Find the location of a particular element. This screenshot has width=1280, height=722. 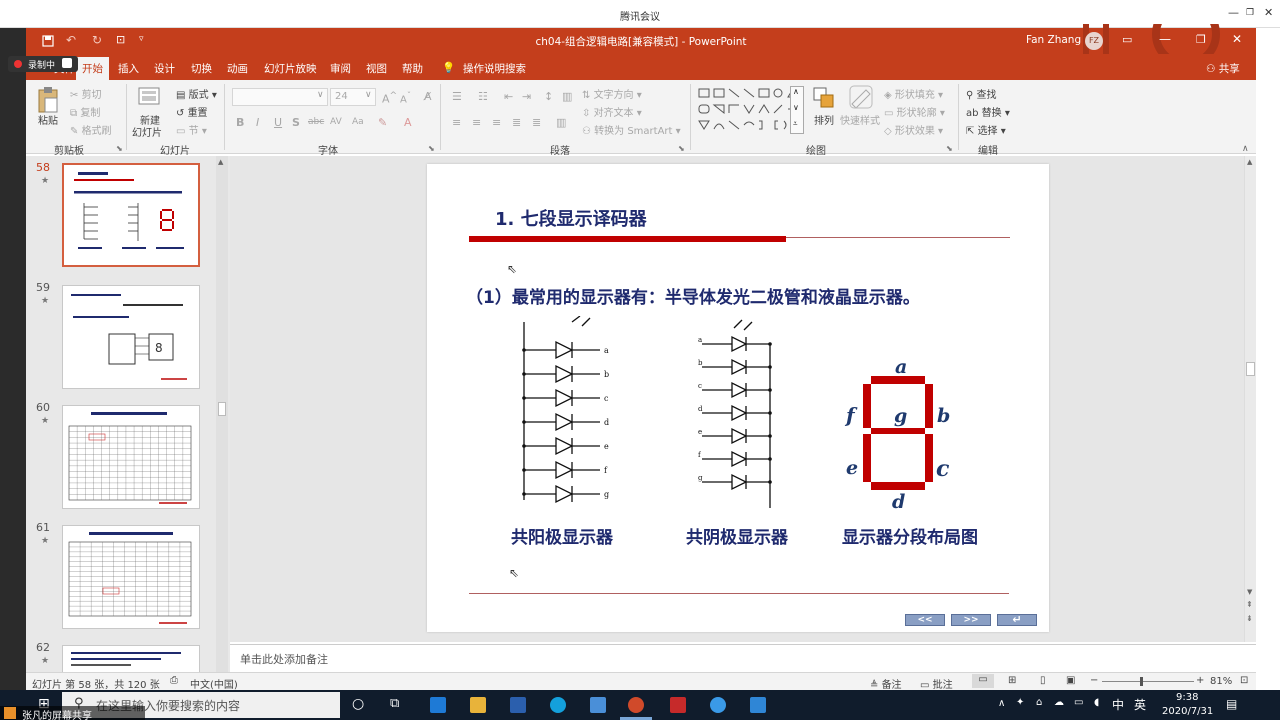

section-button: ▭ 节 ▾ is located at coordinates (191, 129).